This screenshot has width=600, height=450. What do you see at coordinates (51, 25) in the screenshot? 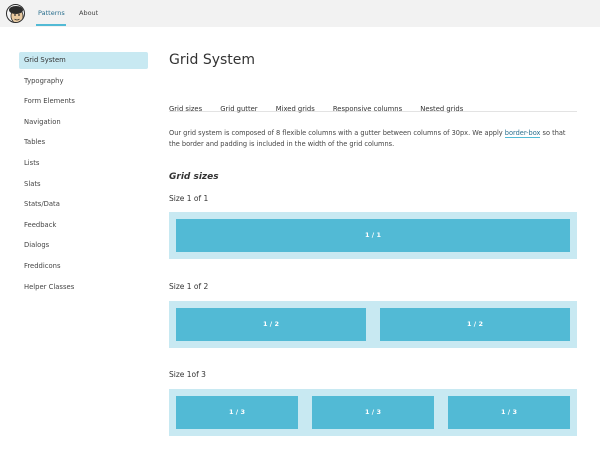
I see `nav-active-indicator` at bounding box center [51, 25].